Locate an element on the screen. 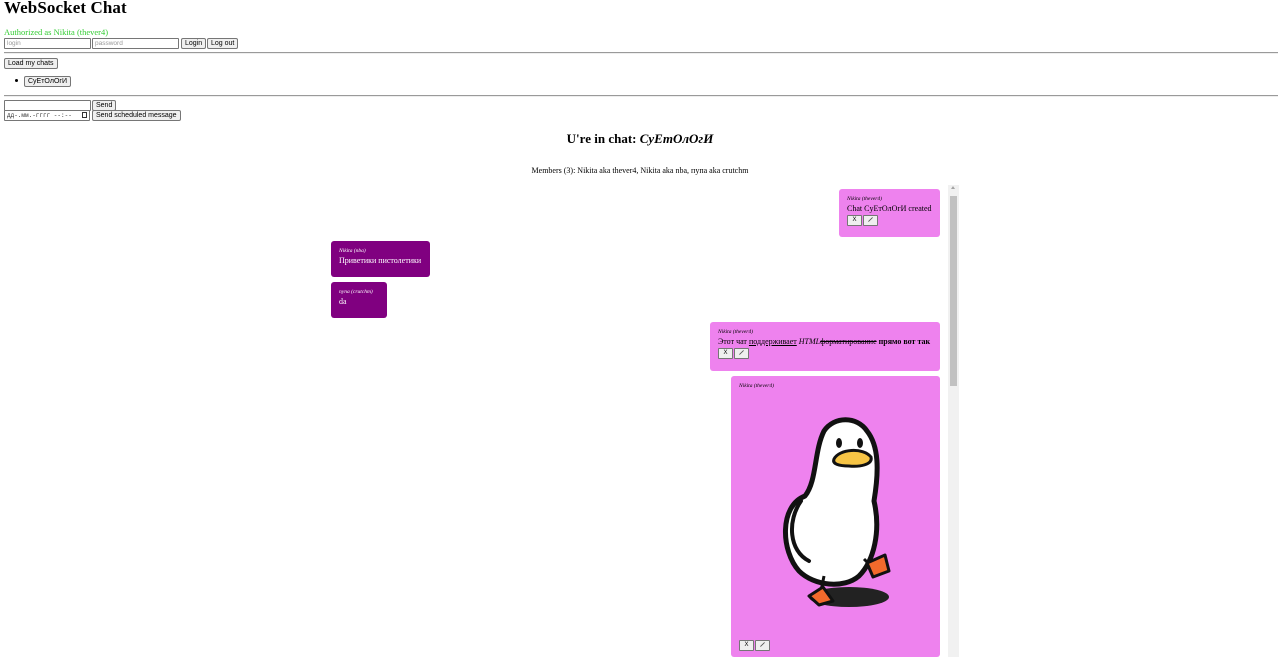 The height and width of the screenshot is (658, 1280). text-bold: прямо вот так is located at coordinates (903, 341).